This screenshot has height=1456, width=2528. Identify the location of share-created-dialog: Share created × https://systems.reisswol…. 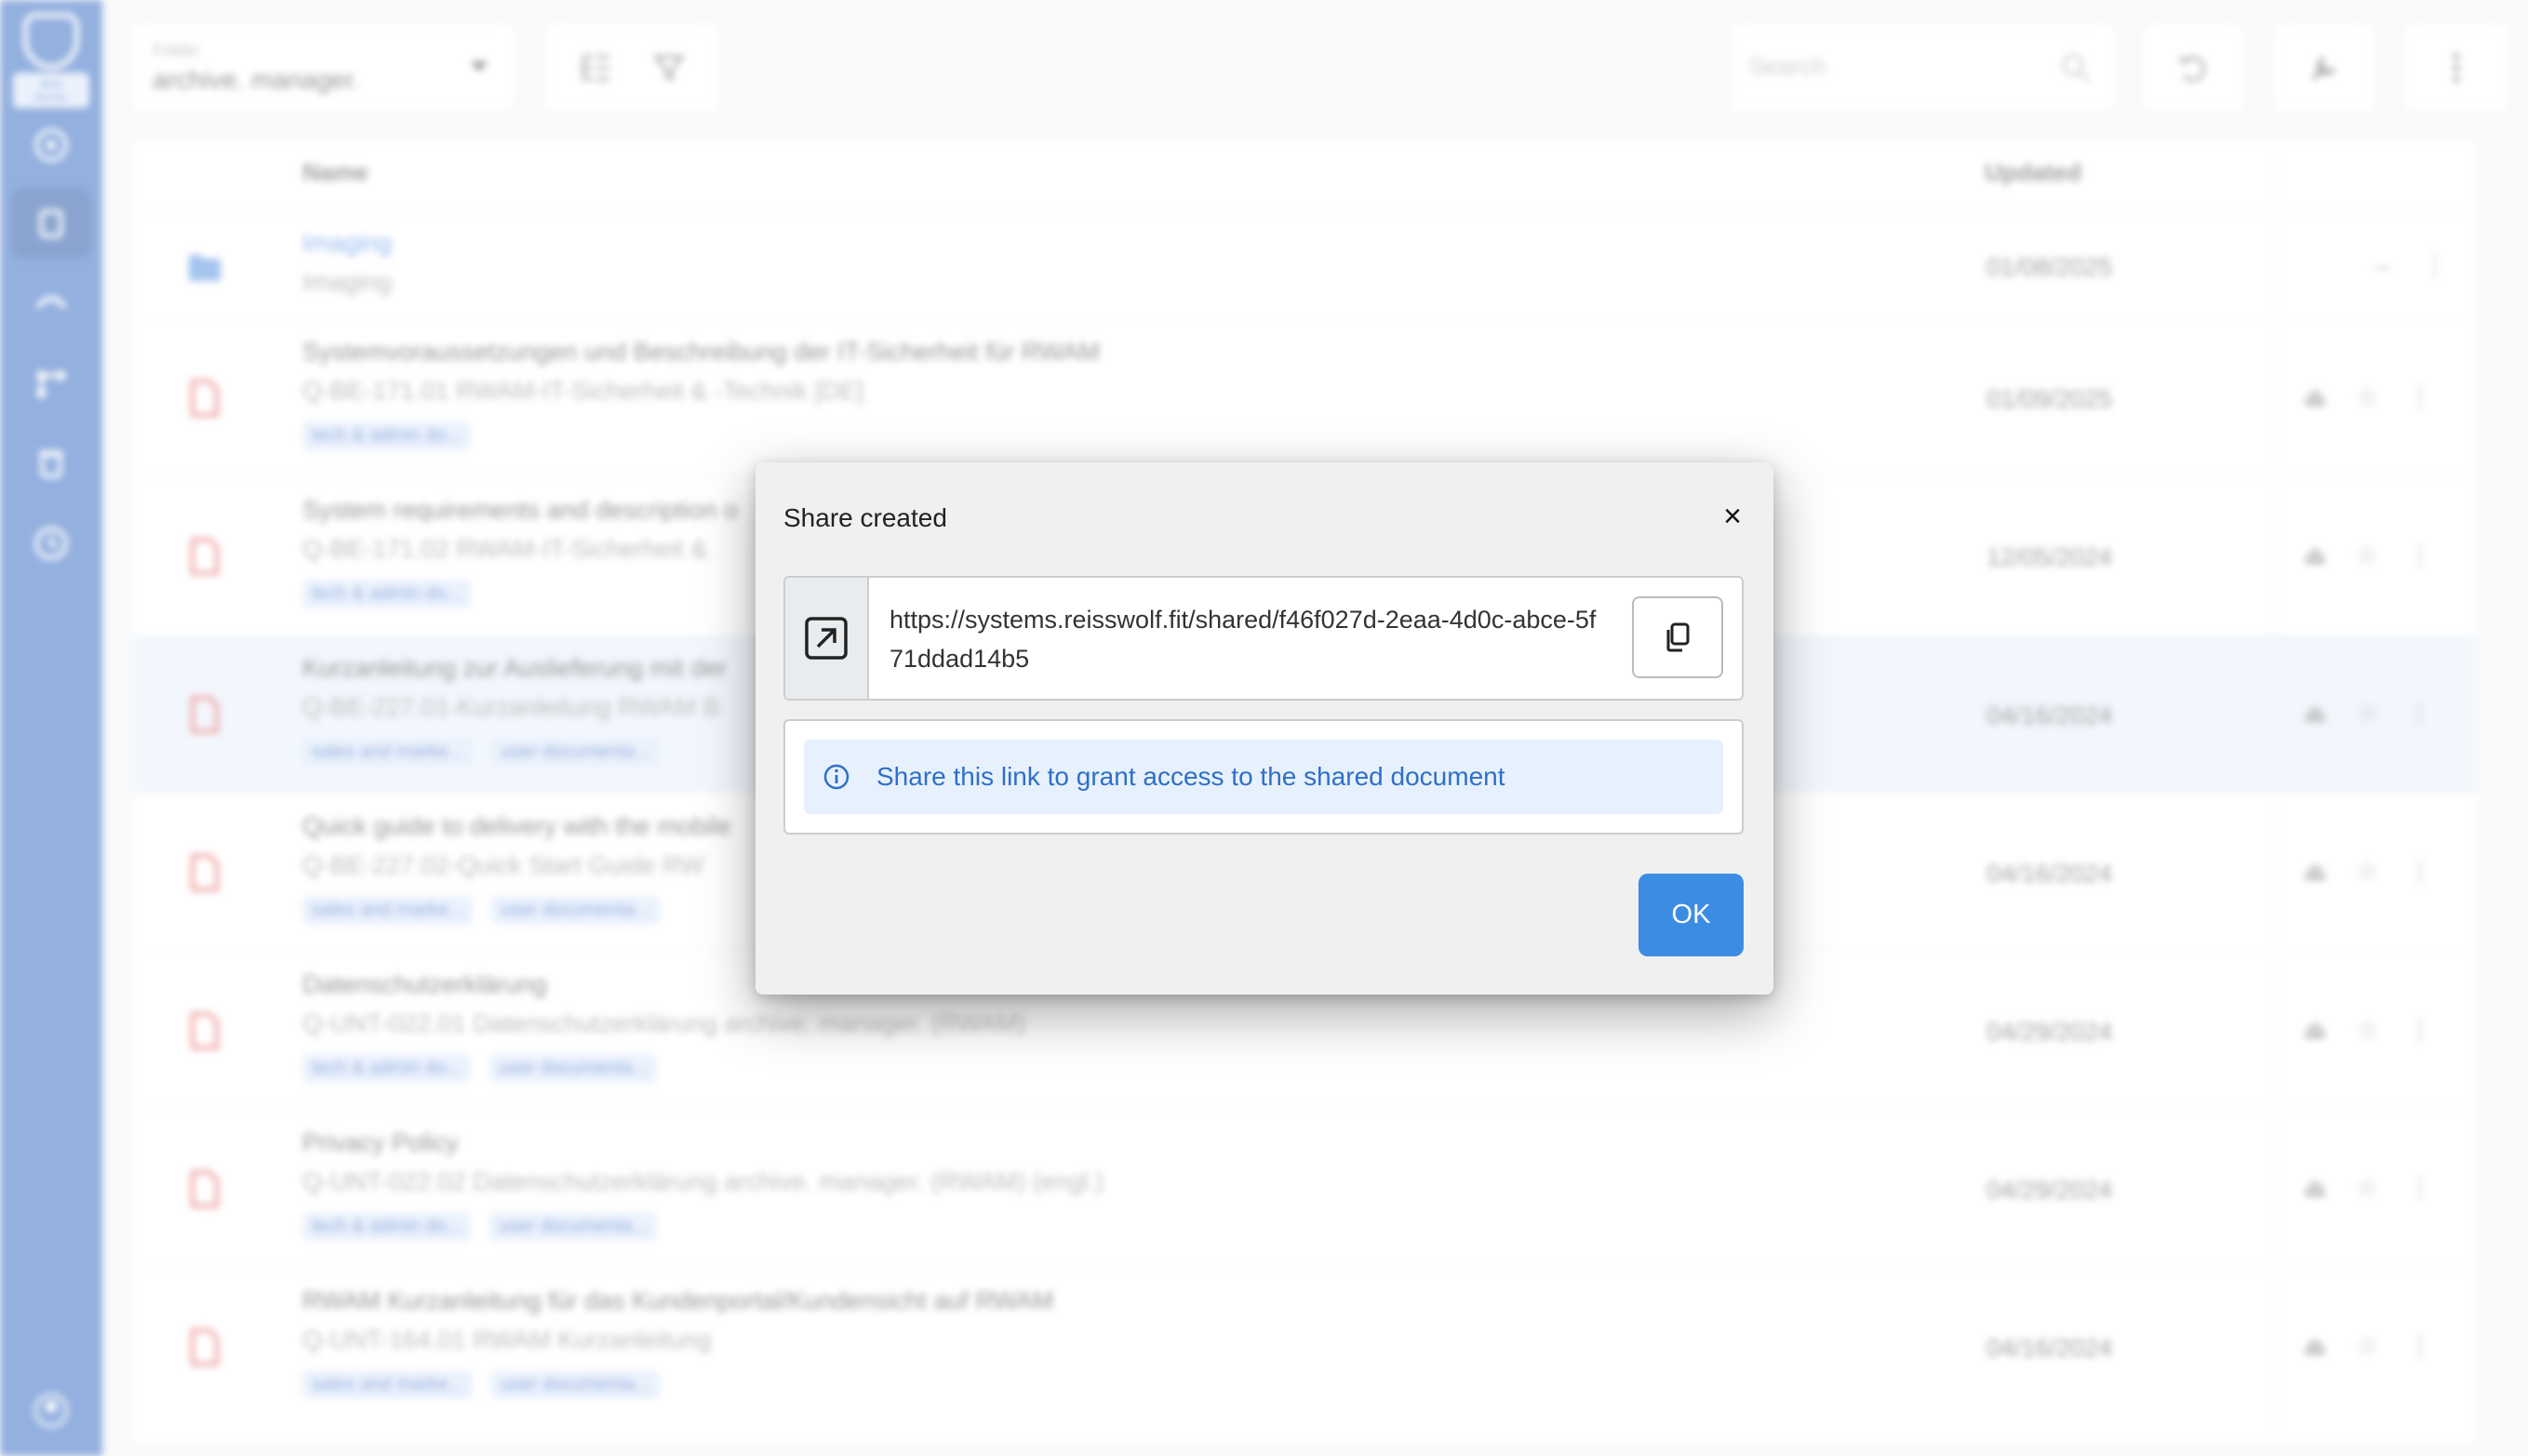
(1264, 728).